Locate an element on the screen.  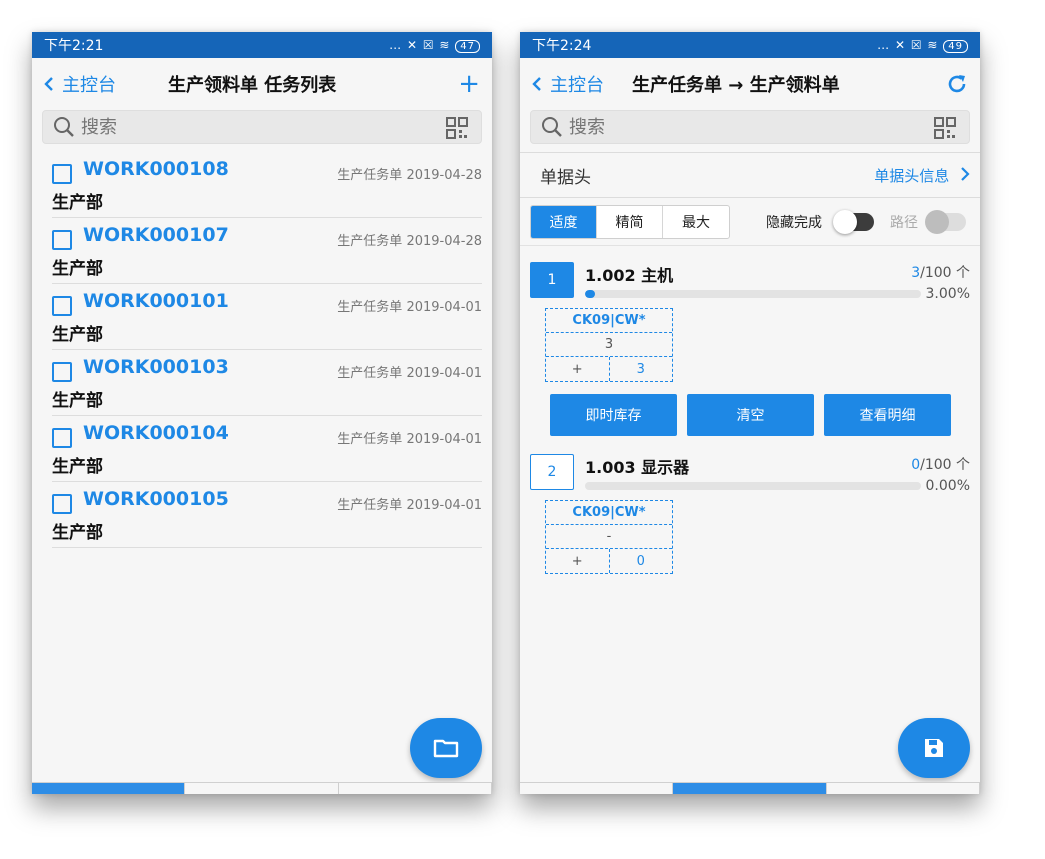
list-item: WORK000103 生产任务单 2019-04-01 生产部 is located at coordinates (267, 383).